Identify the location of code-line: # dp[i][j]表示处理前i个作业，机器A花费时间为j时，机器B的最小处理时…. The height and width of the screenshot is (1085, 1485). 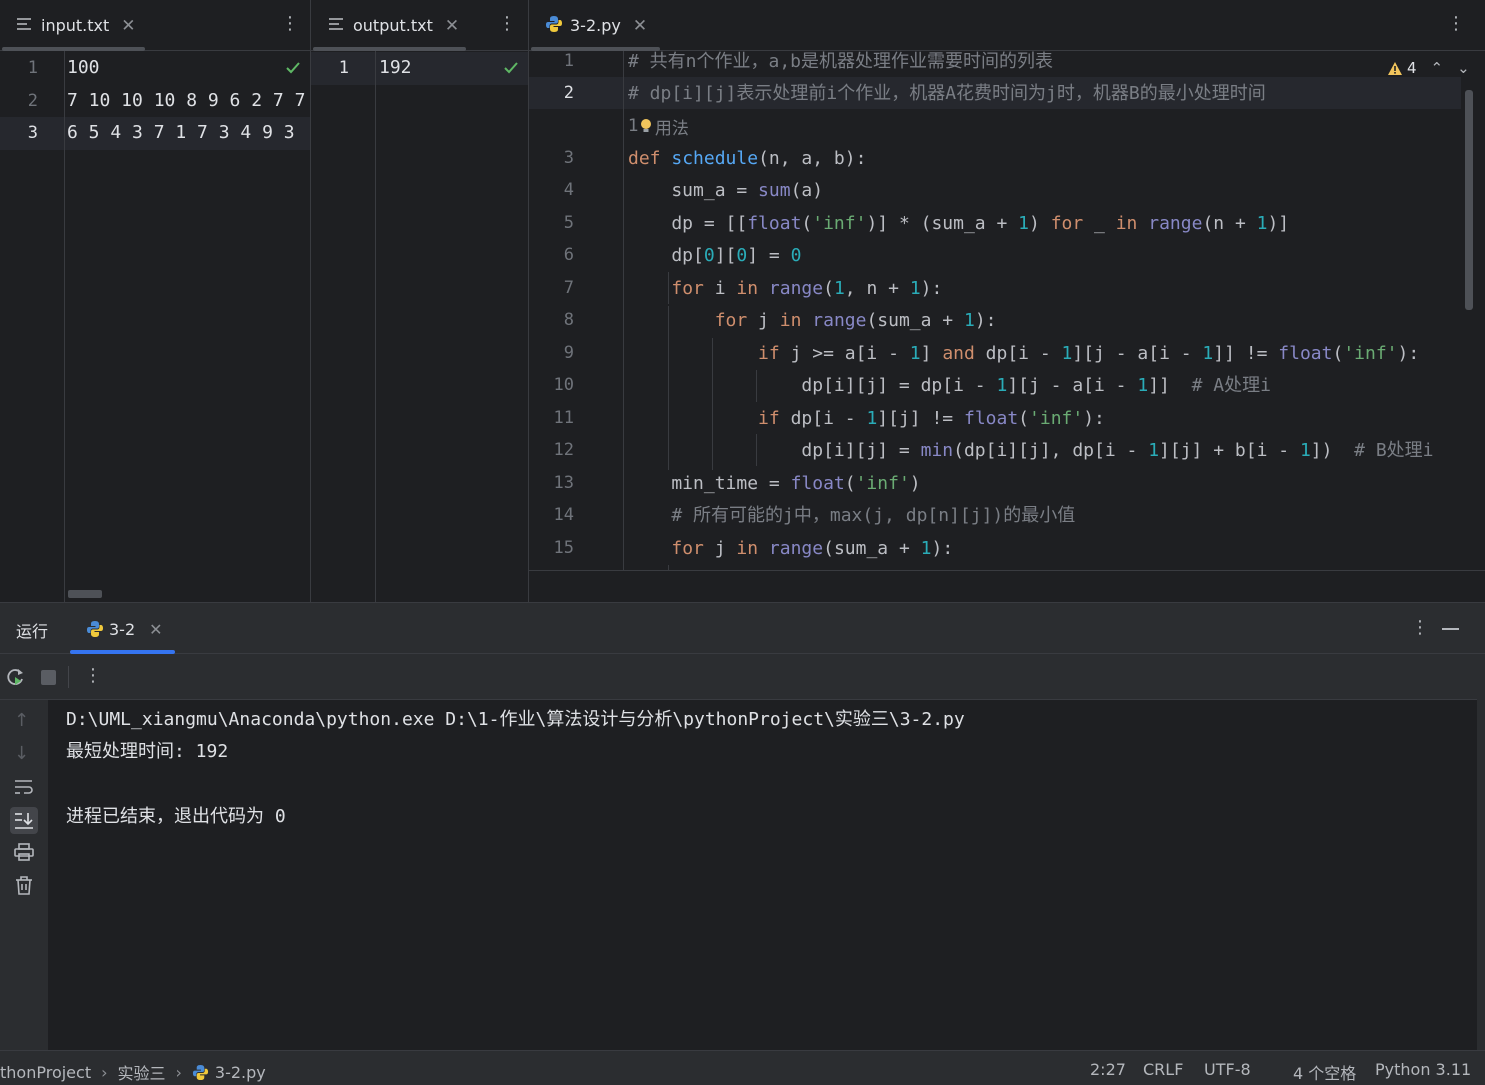
(947, 94).